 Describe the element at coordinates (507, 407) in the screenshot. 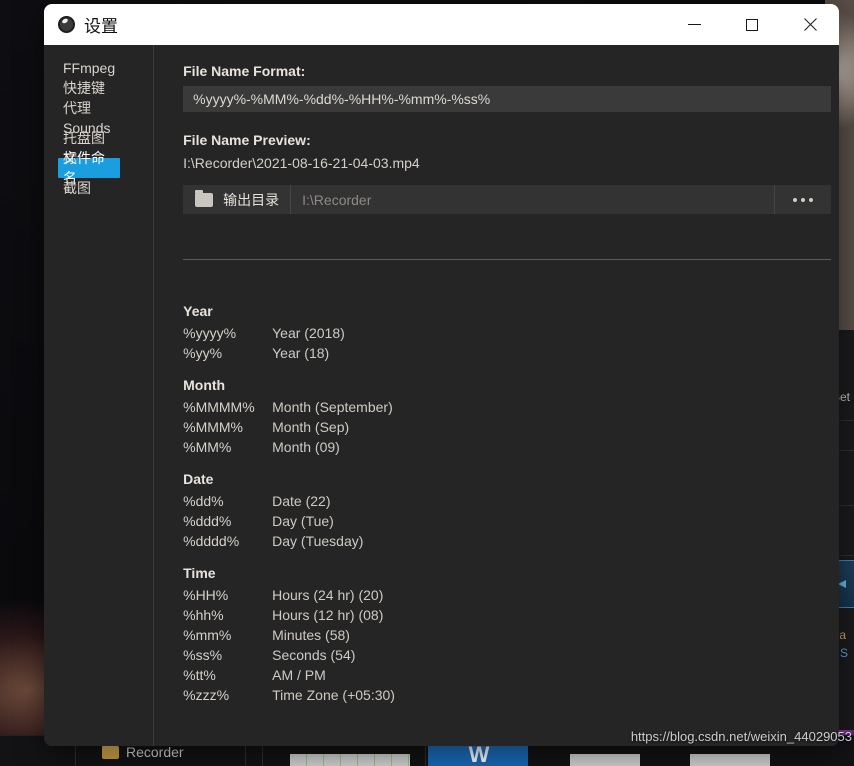

I see `reference-row: %MMMM% Month (September)` at that location.